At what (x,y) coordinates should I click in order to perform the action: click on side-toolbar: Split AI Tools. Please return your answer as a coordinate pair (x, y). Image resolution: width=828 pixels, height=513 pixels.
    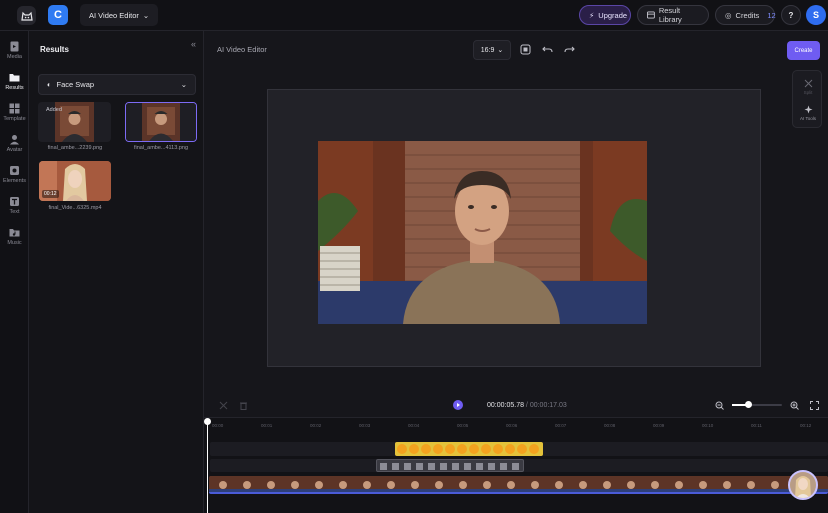
    Looking at the image, I should click on (807, 99).